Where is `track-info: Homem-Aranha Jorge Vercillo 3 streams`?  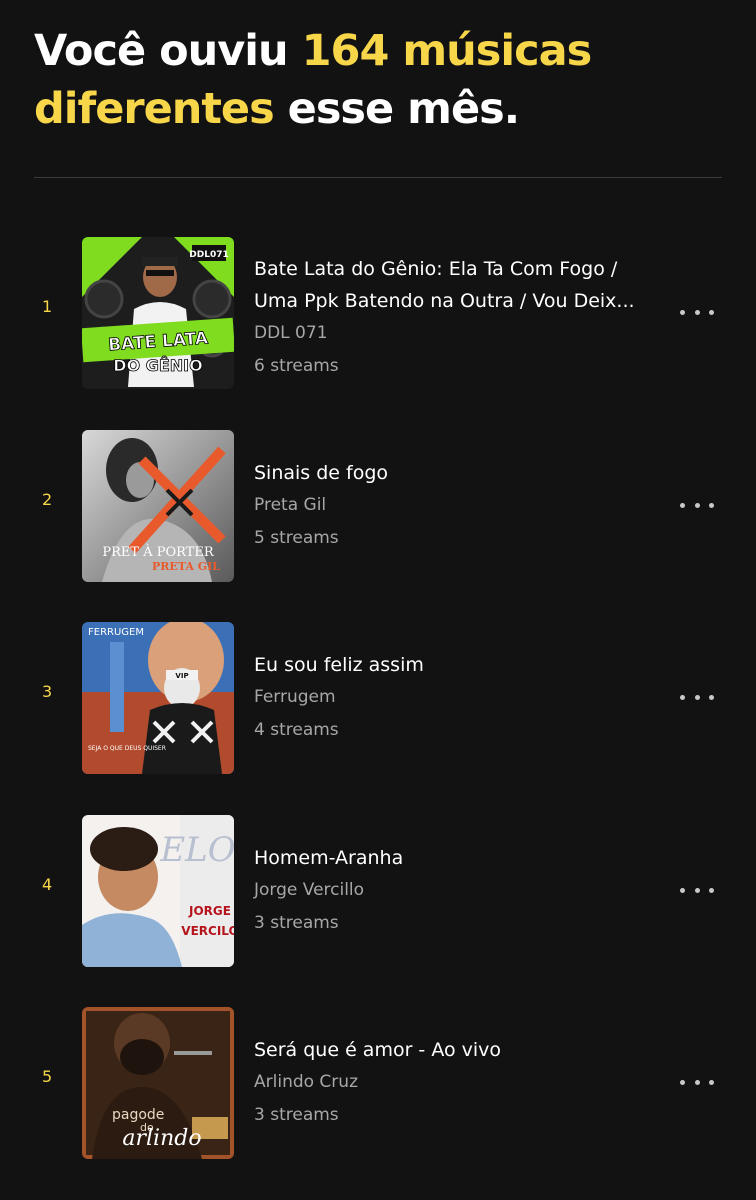
track-info: Homem-Aranha Jorge Vercillo 3 streams is located at coordinates (459, 888).